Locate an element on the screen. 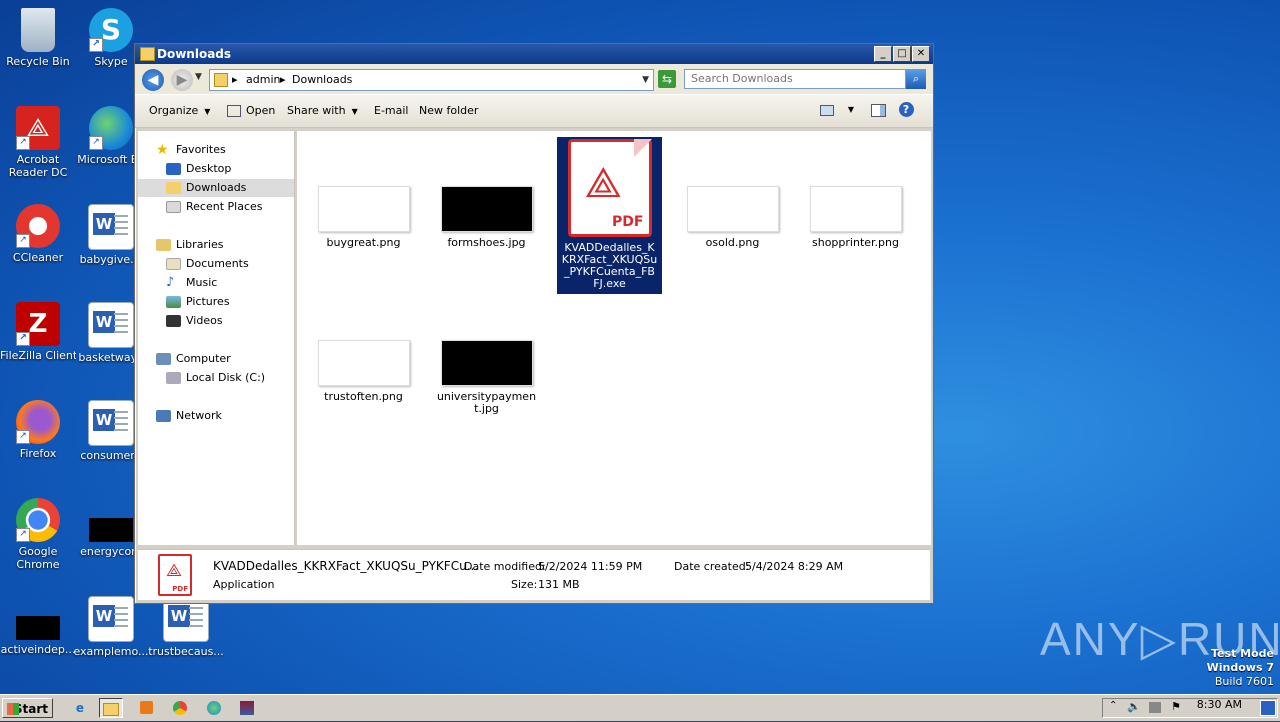 The height and width of the screenshot is (722, 1280). desktop-icon-recycle-bin: Recycle Bin is located at coordinates (38, 38).